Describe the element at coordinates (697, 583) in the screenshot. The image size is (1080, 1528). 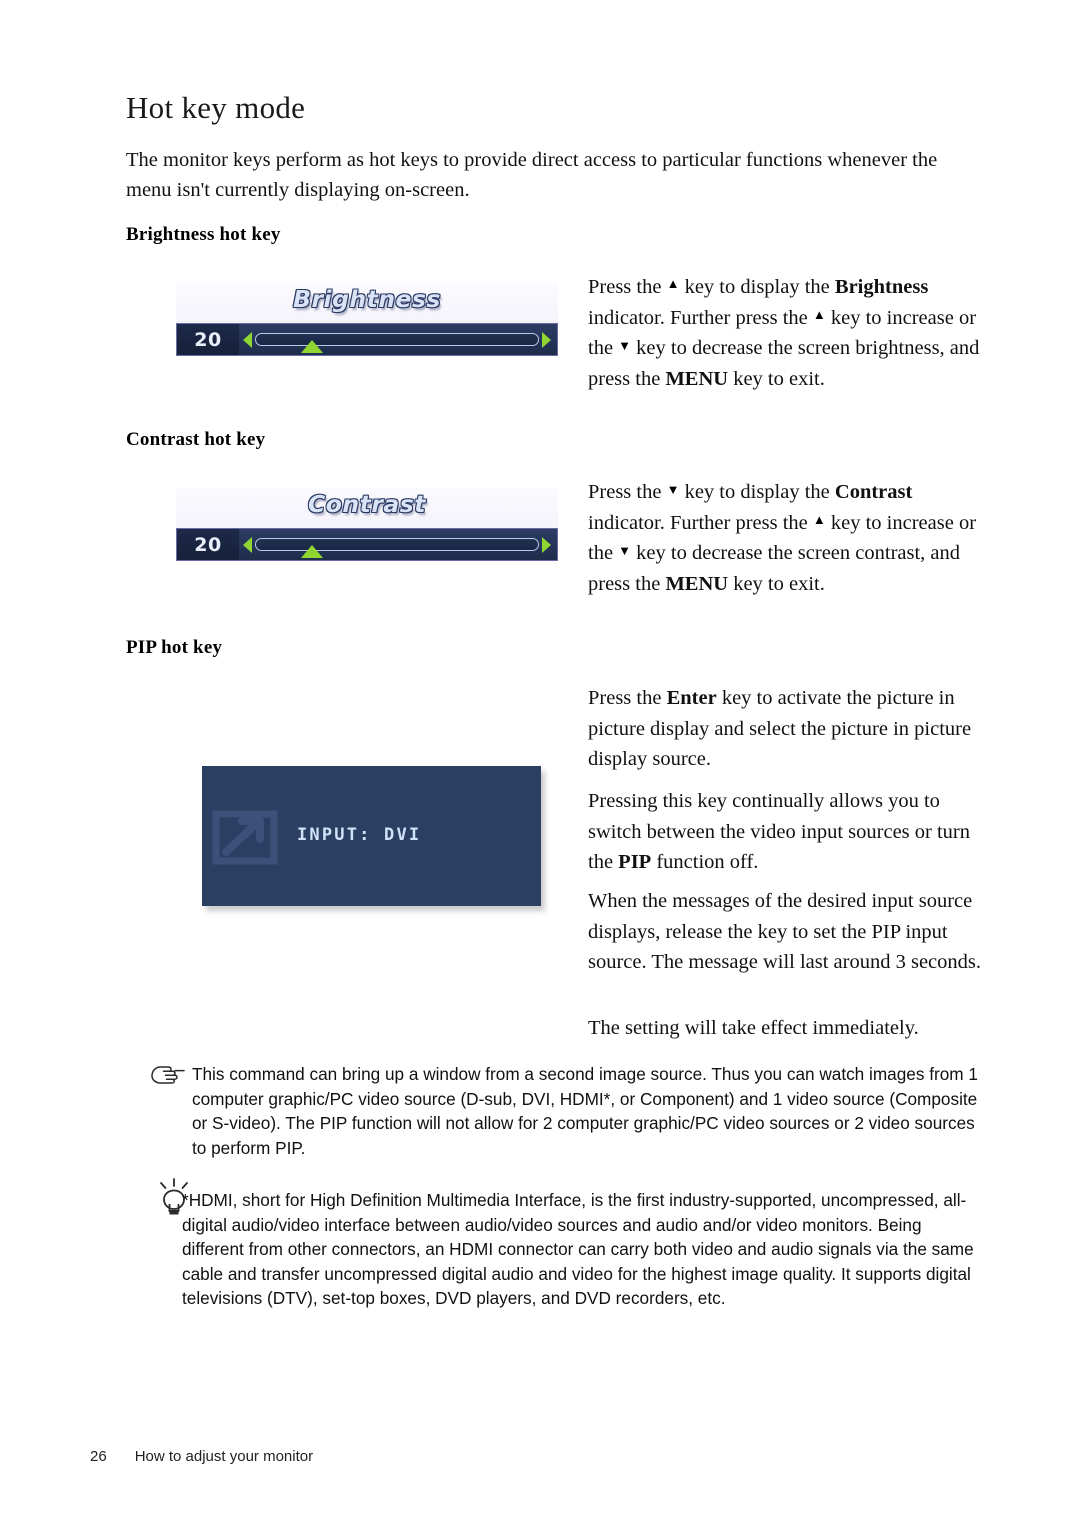
I see `contrast-bold-2: MENU` at that location.